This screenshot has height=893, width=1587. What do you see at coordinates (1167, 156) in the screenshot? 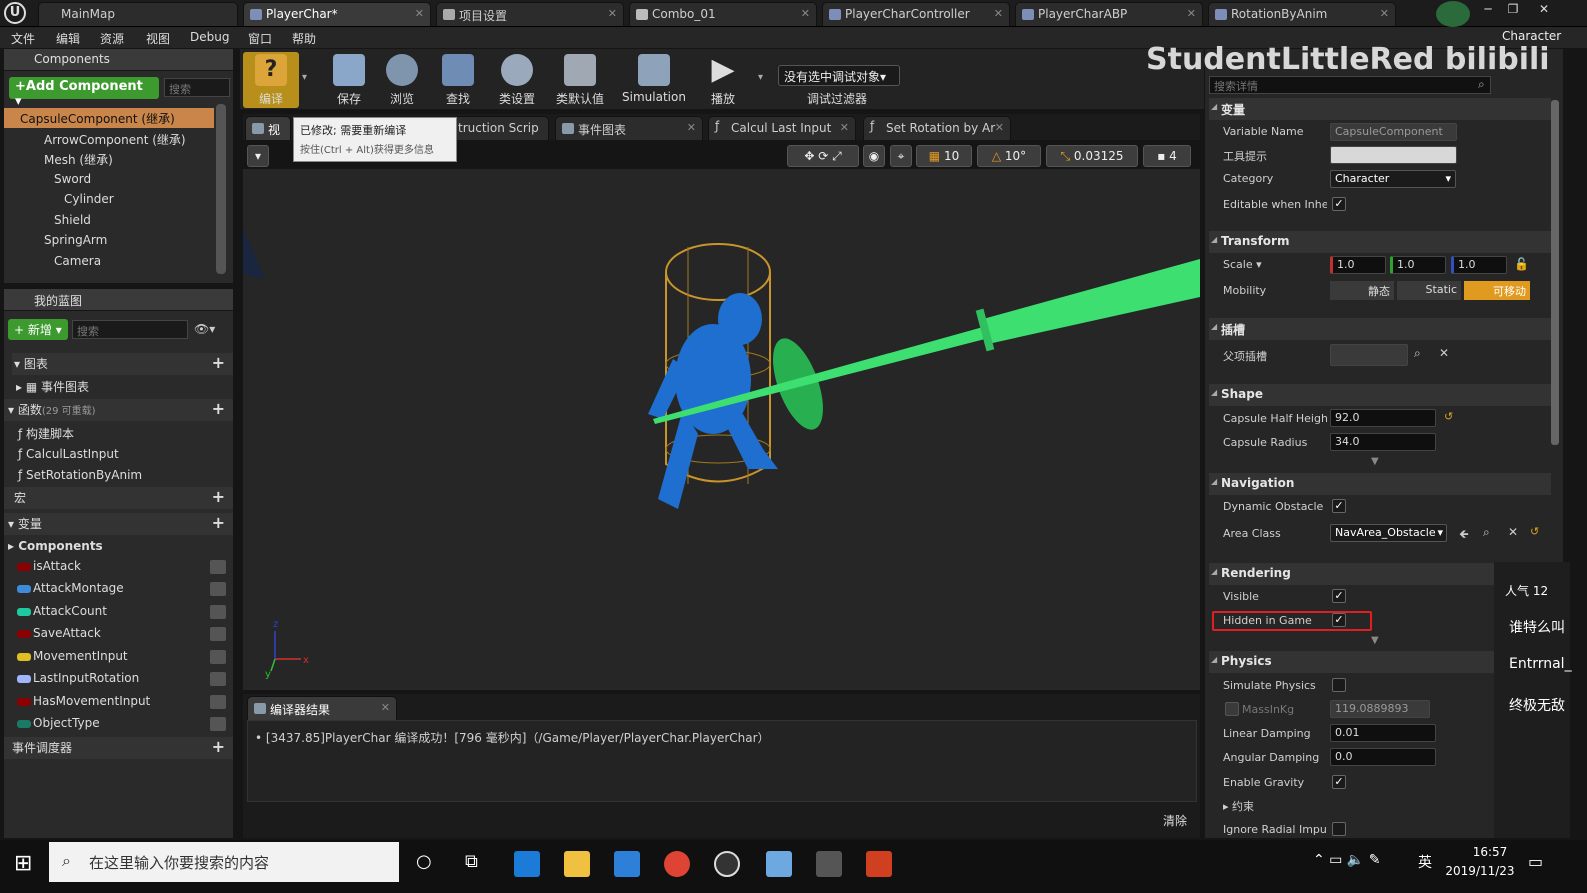
I see `camera-speed: ▪ 4` at bounding box center [1167, 156].